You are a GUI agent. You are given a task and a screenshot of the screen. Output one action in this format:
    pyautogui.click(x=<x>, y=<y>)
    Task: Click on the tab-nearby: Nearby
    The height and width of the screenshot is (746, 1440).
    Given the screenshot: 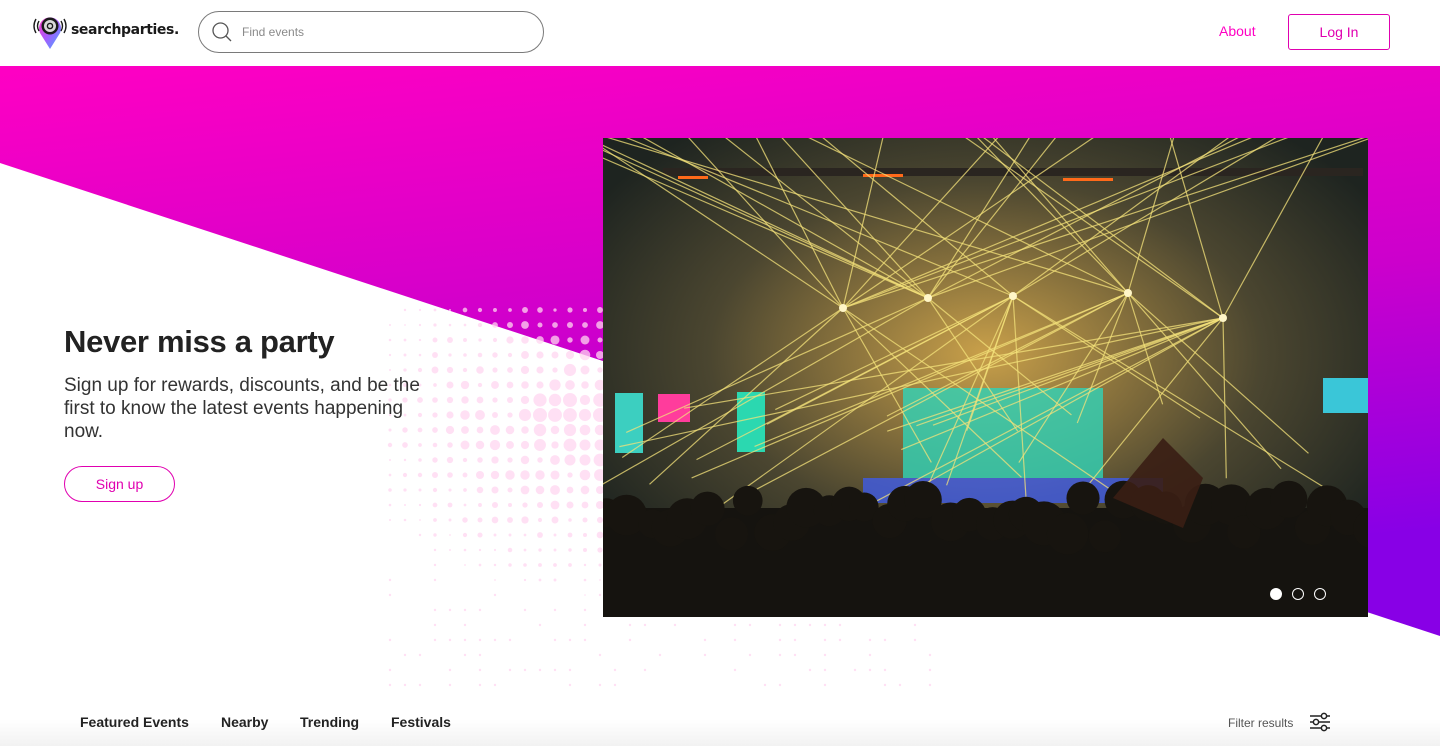 What is the action you would take?
    pyautogui.click(x=244, y=722)
    